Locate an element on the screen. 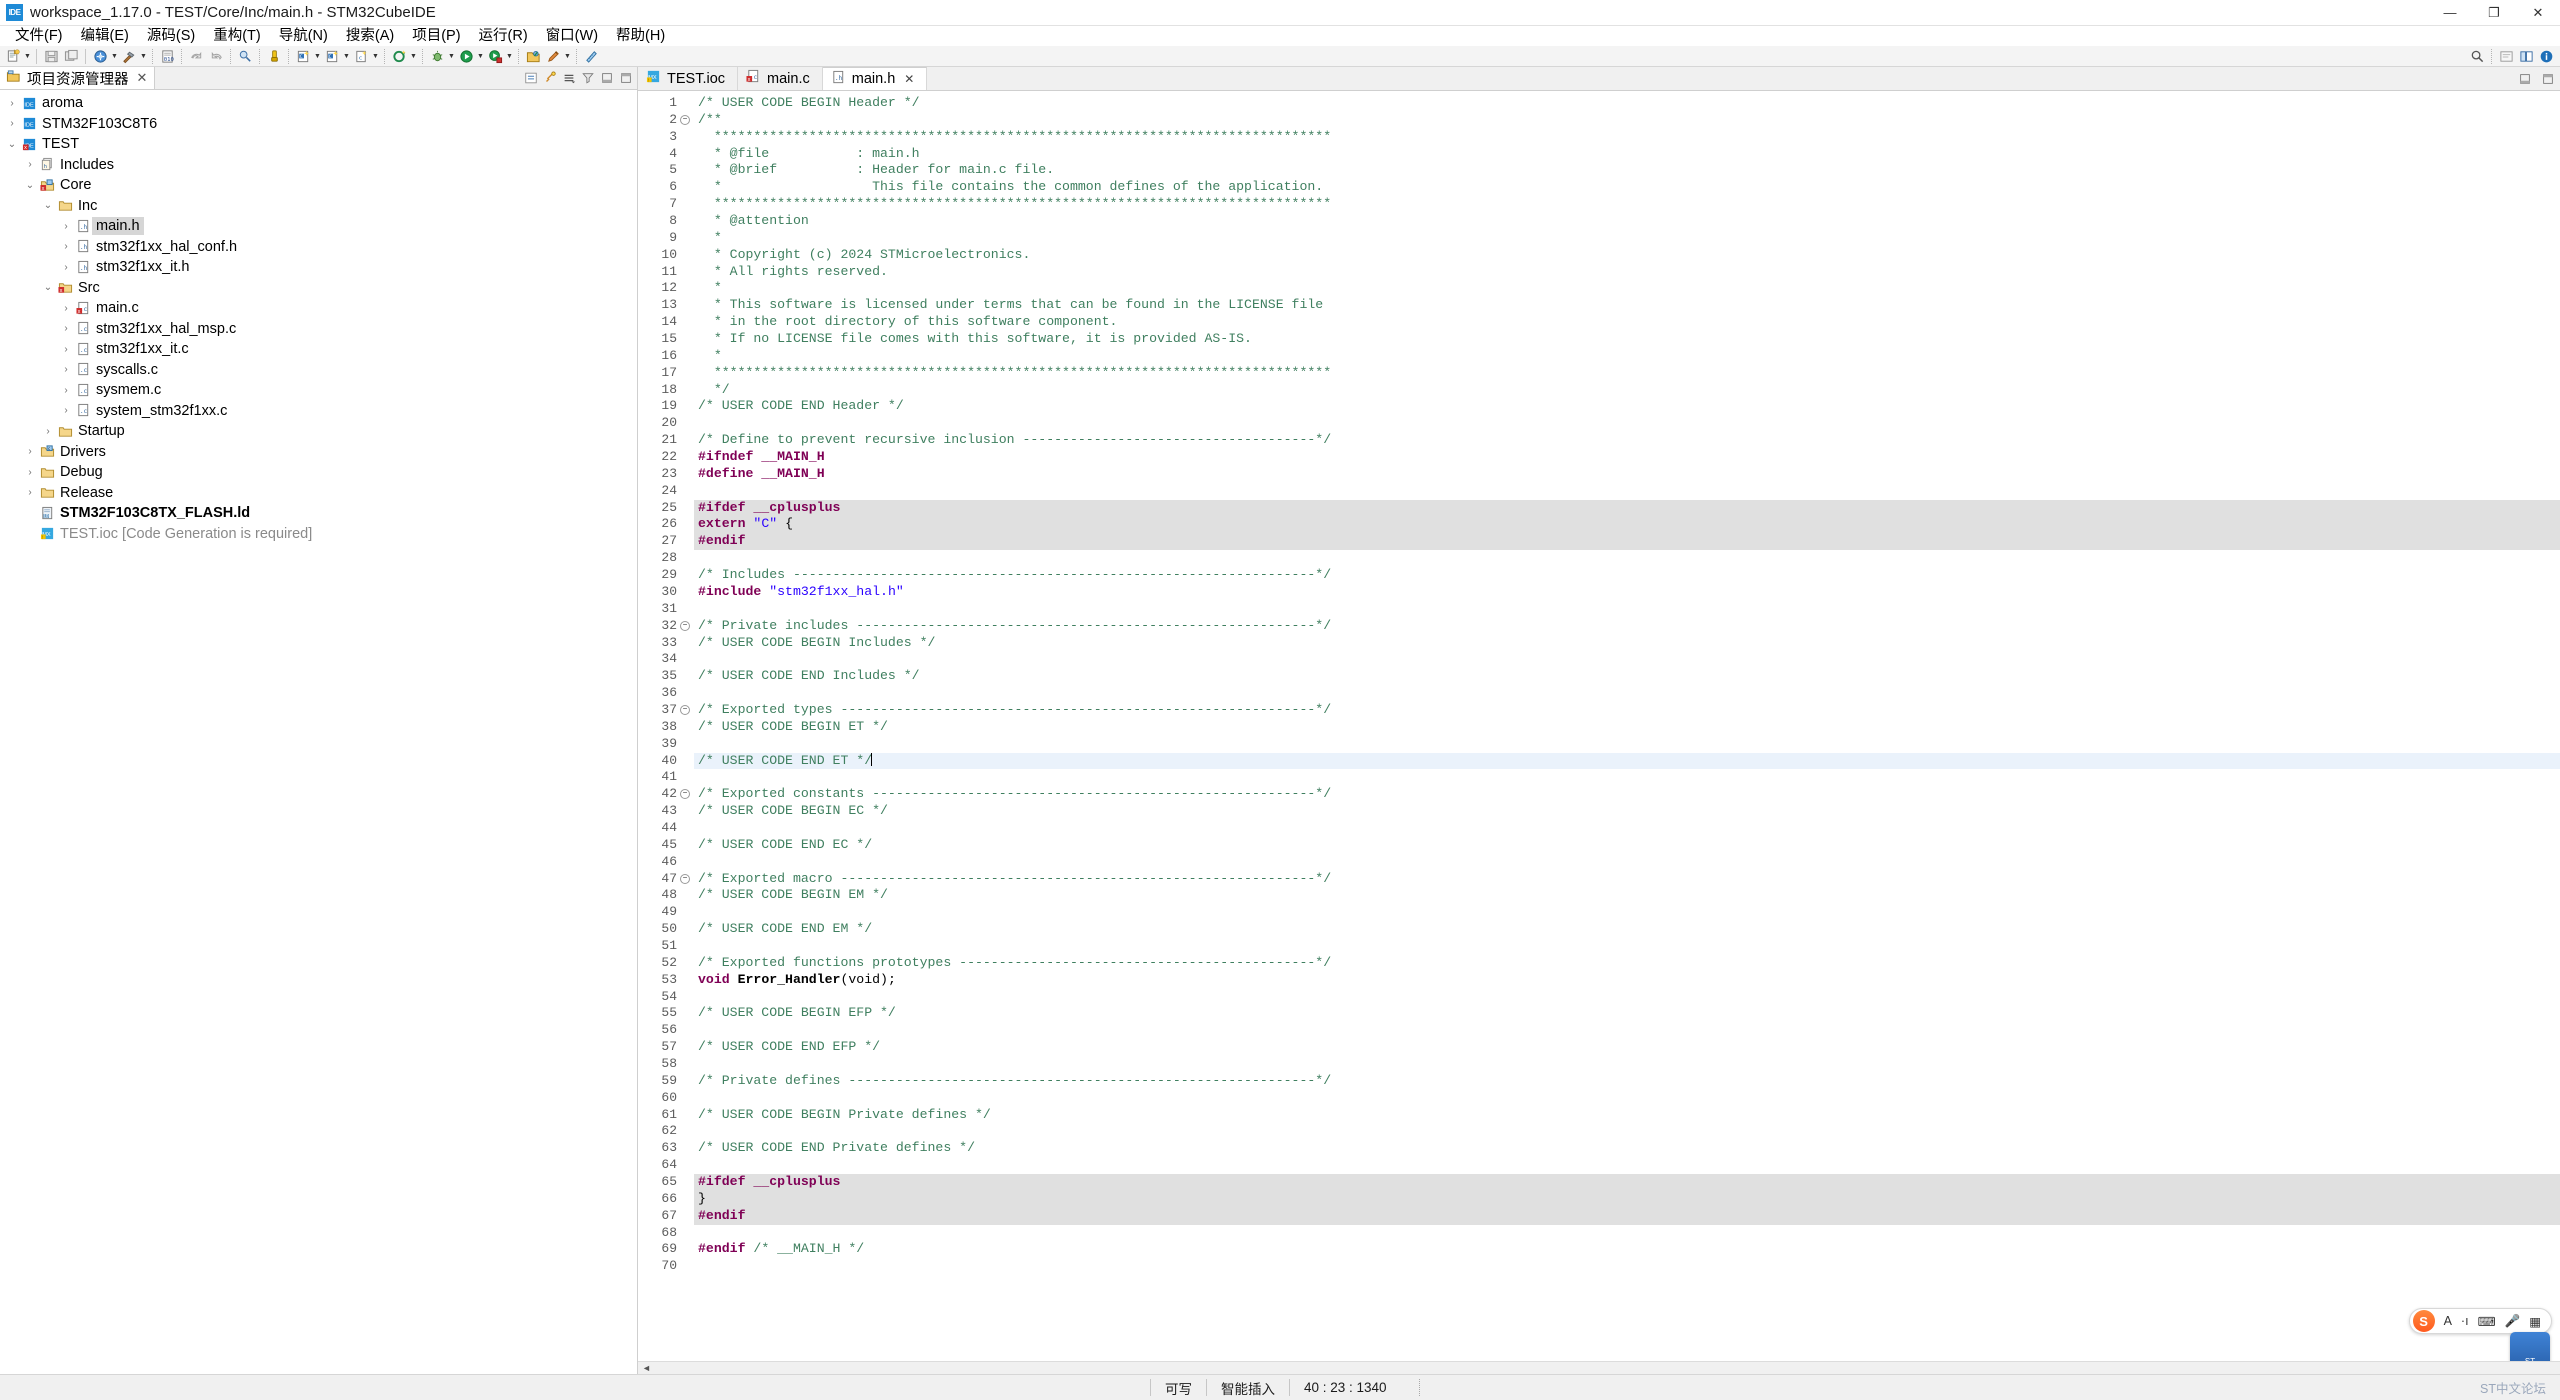  code-line: /* USER CODE END Header */ is located at coordinates (1627, 406).